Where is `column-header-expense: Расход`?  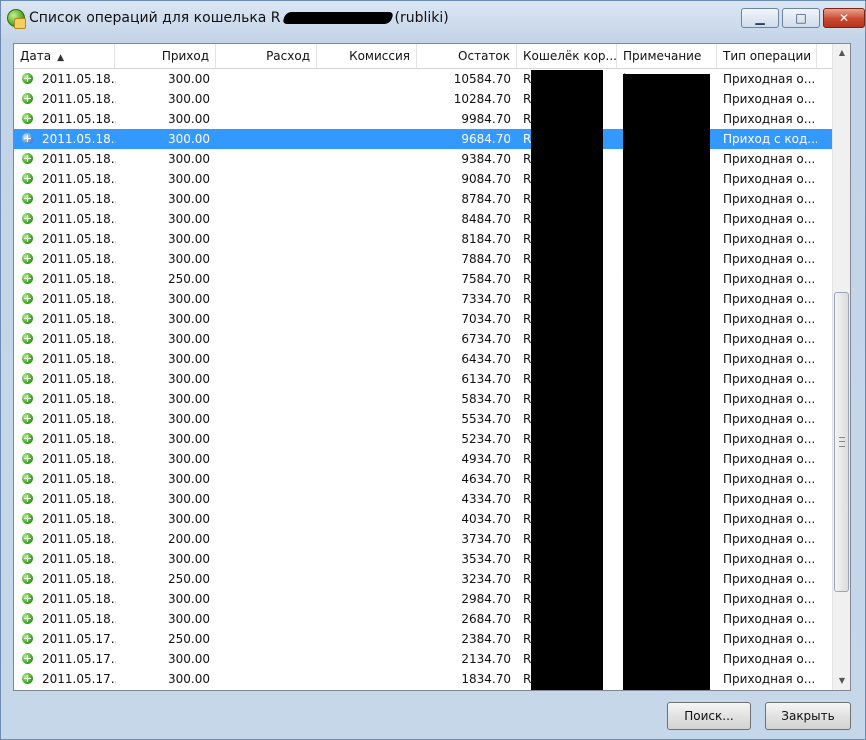 column-header-expense: Расход is located at coordinates (266, 56).